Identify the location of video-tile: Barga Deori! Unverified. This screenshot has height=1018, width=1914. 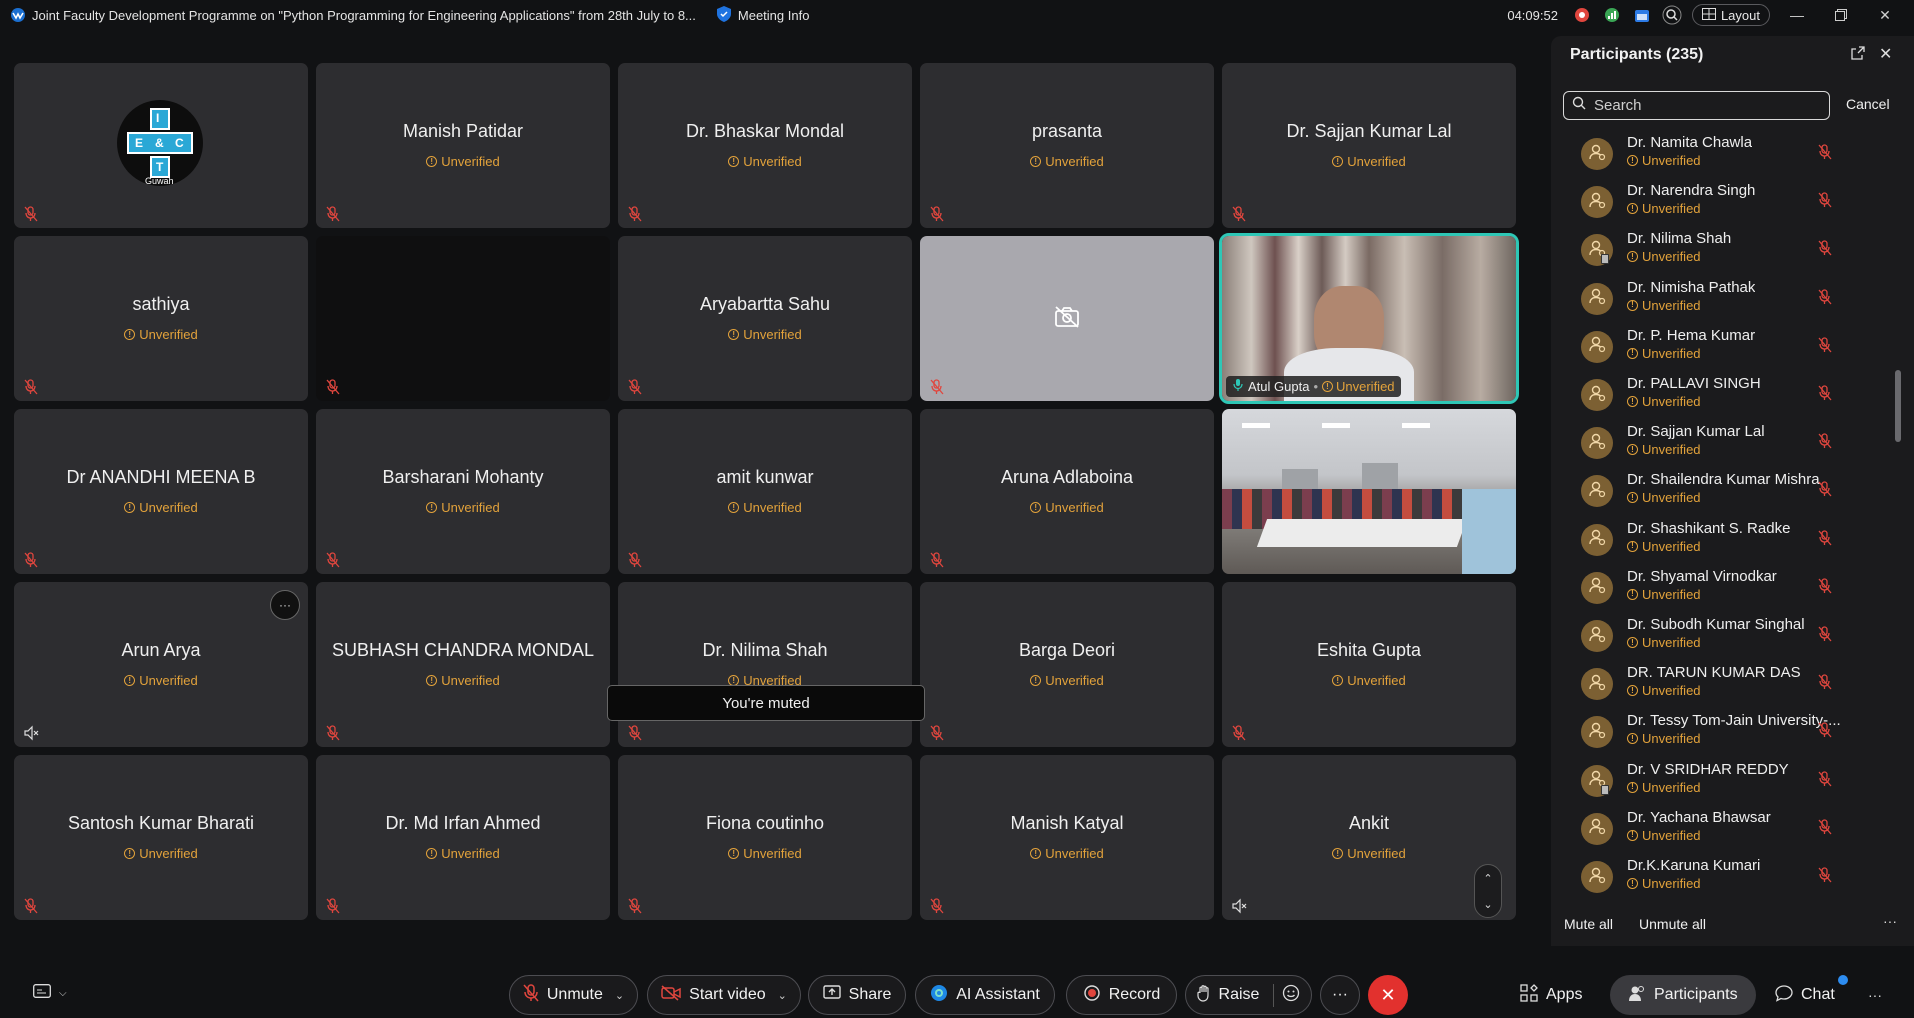
(1067, 664).